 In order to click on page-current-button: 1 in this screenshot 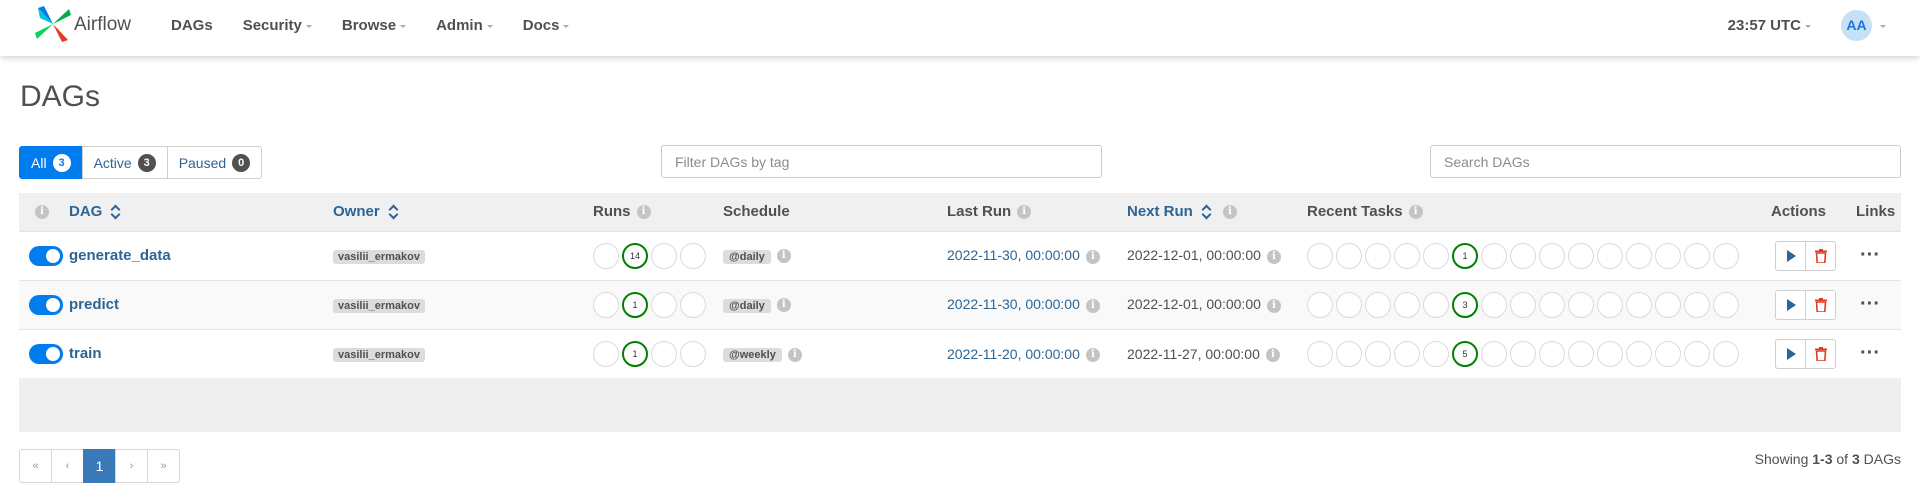, I will do `click(99, 466)`.